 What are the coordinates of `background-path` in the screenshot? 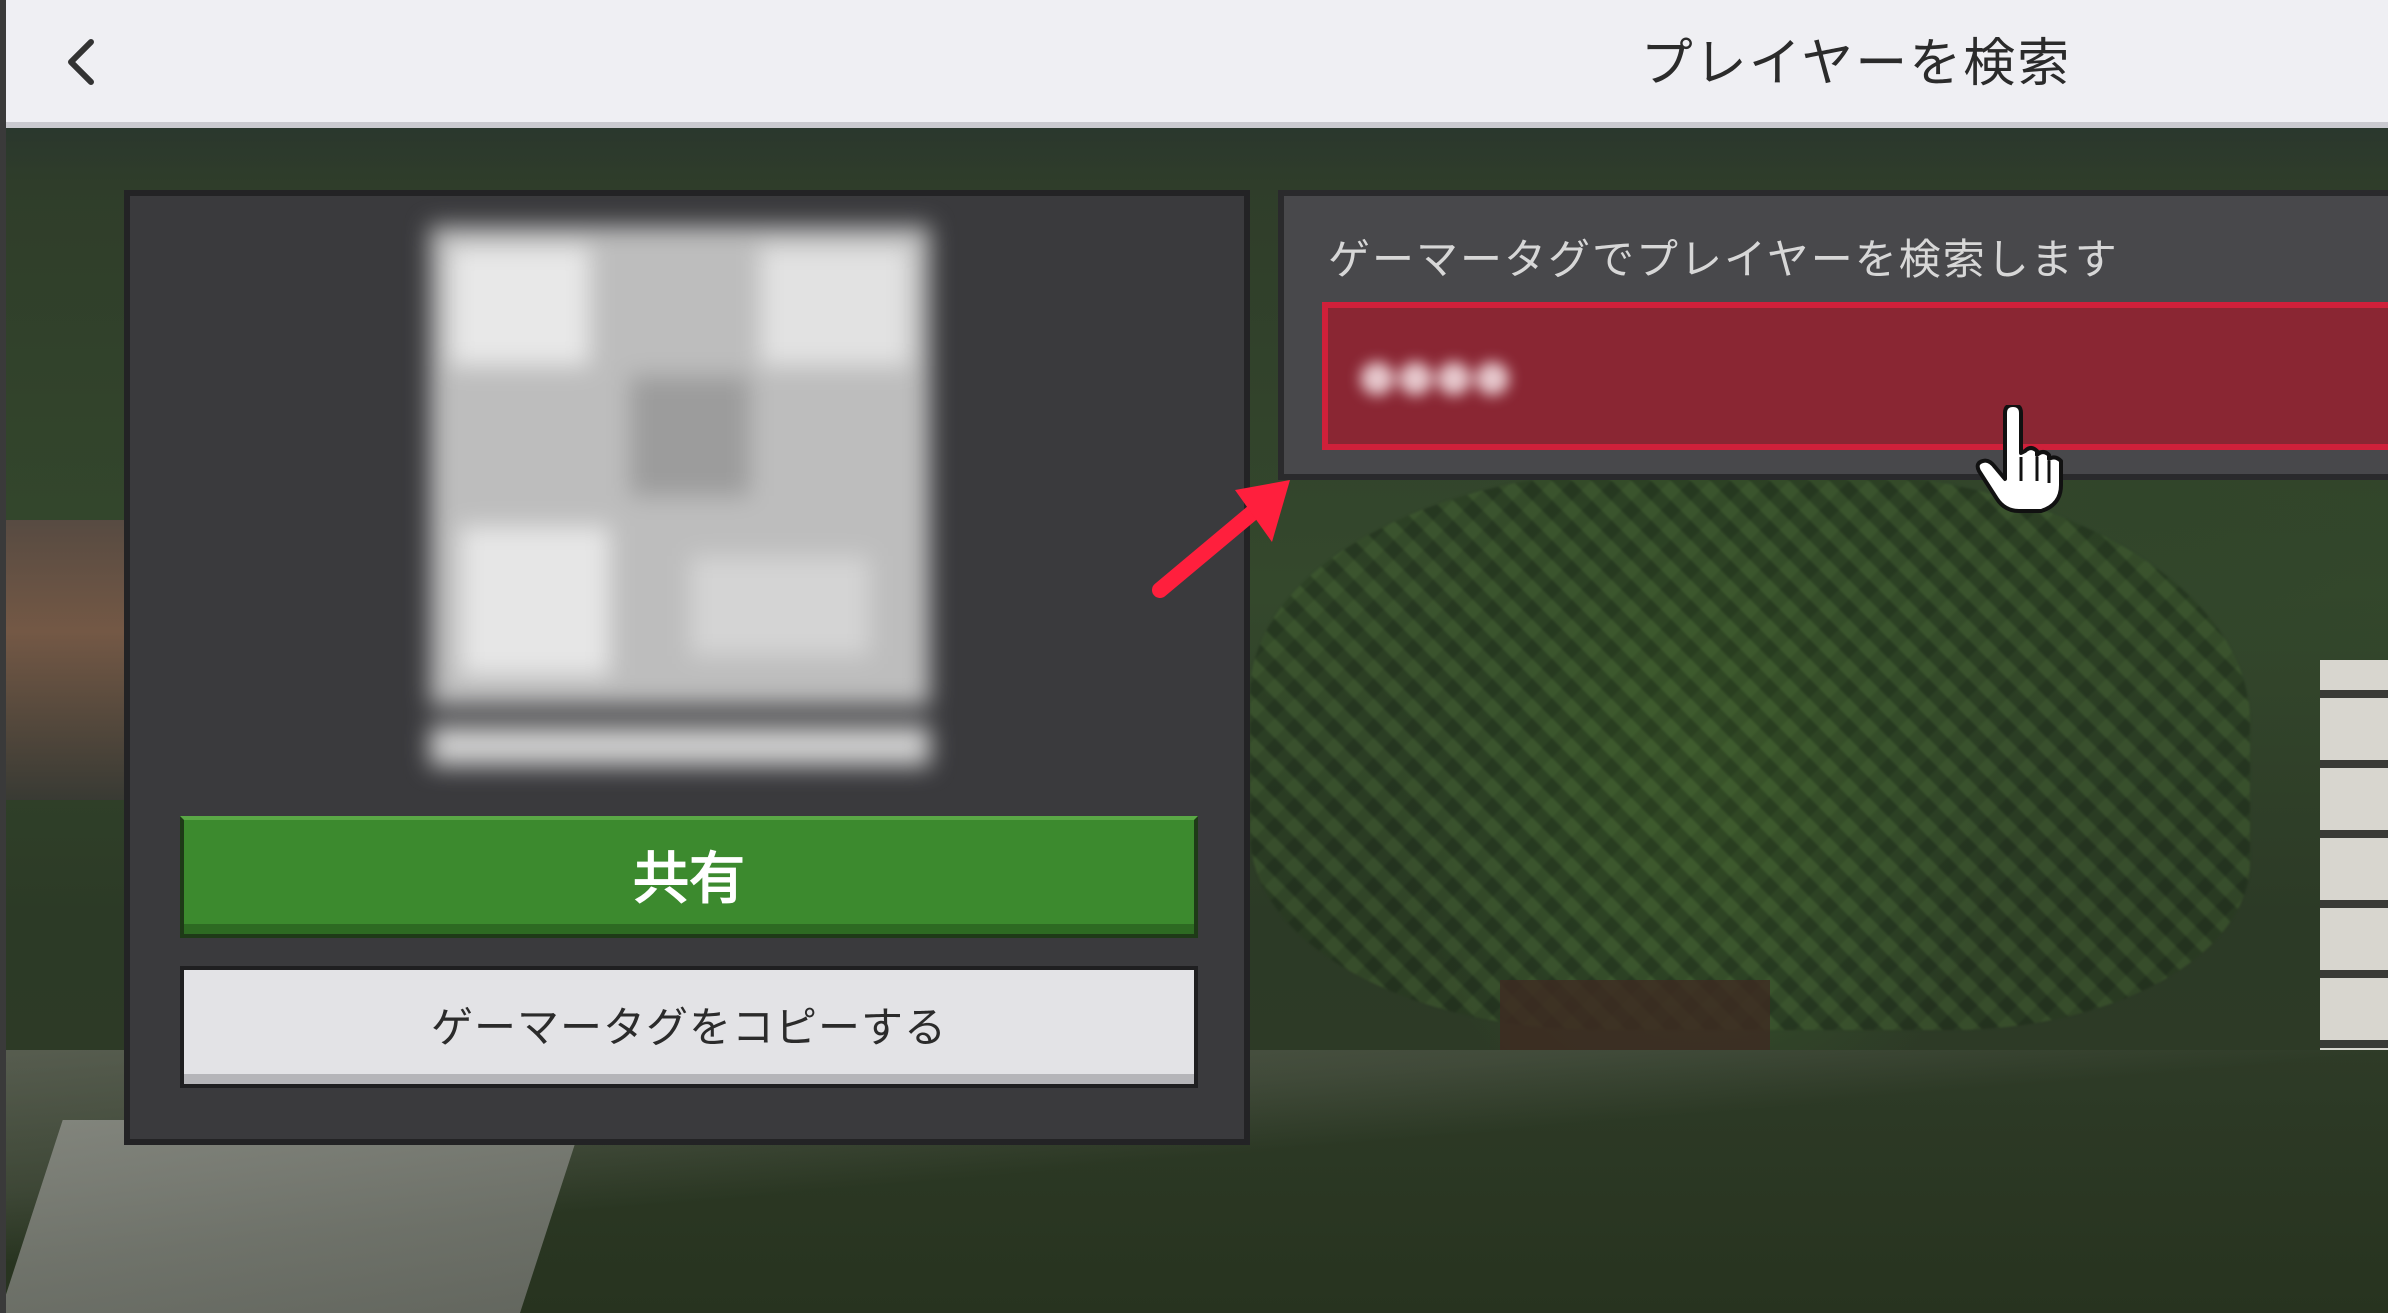 It's located at (291, 1216).